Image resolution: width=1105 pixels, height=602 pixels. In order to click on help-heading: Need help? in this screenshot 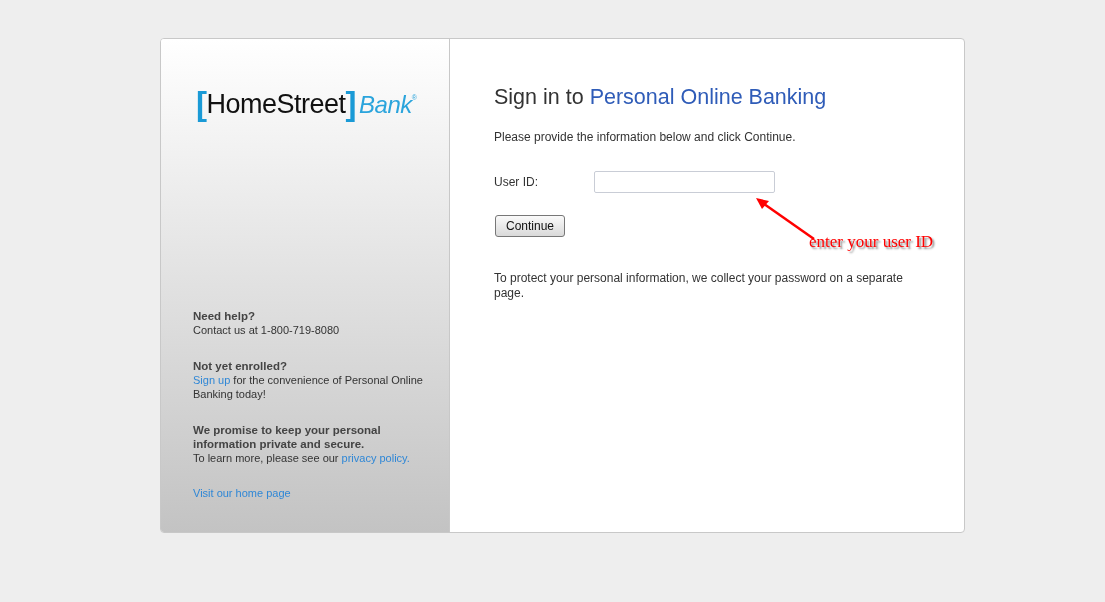, I will do `click(224, 316)`.